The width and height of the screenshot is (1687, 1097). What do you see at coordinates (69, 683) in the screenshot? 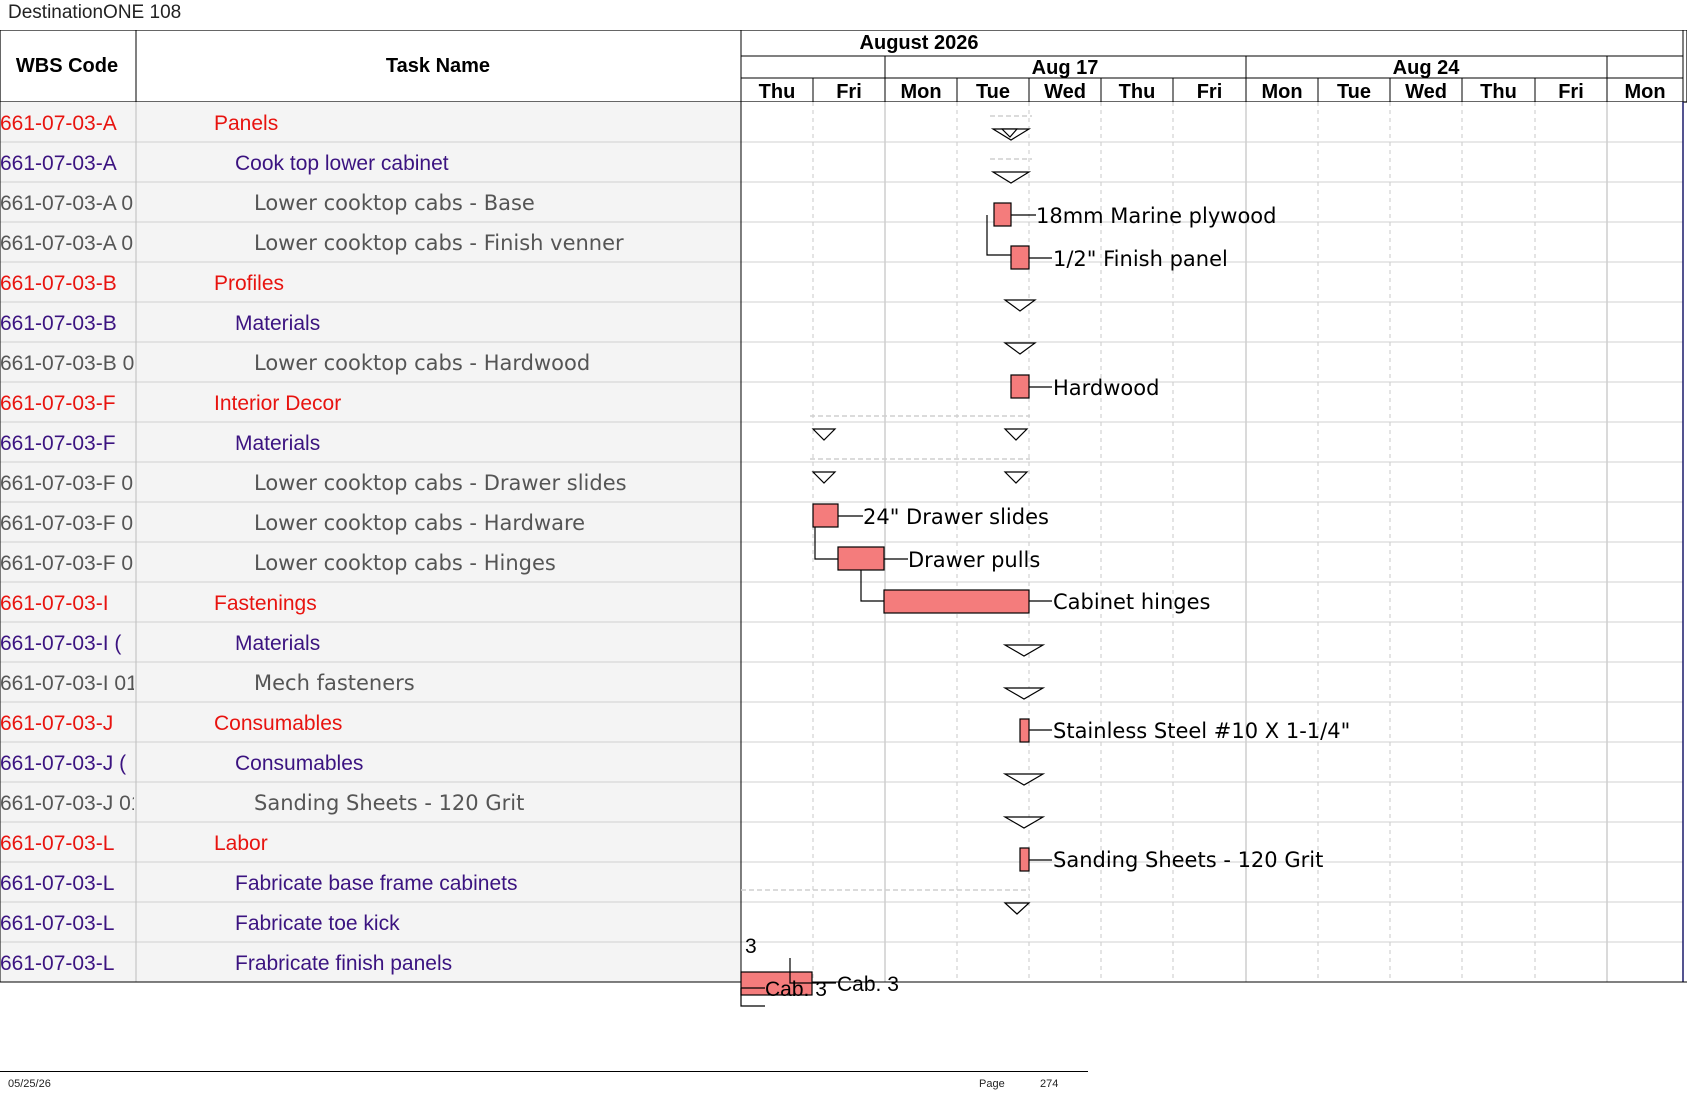
I see `wbs-code: 661-07-03-I 01` at bounding box center [69, 683].